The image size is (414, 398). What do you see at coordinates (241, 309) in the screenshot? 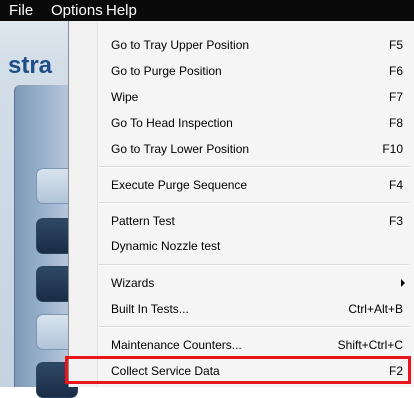
I see `menu-item-built-in-tests: Built In Tests... Ctrl+Alt+B` at bounding box center [241, 309].